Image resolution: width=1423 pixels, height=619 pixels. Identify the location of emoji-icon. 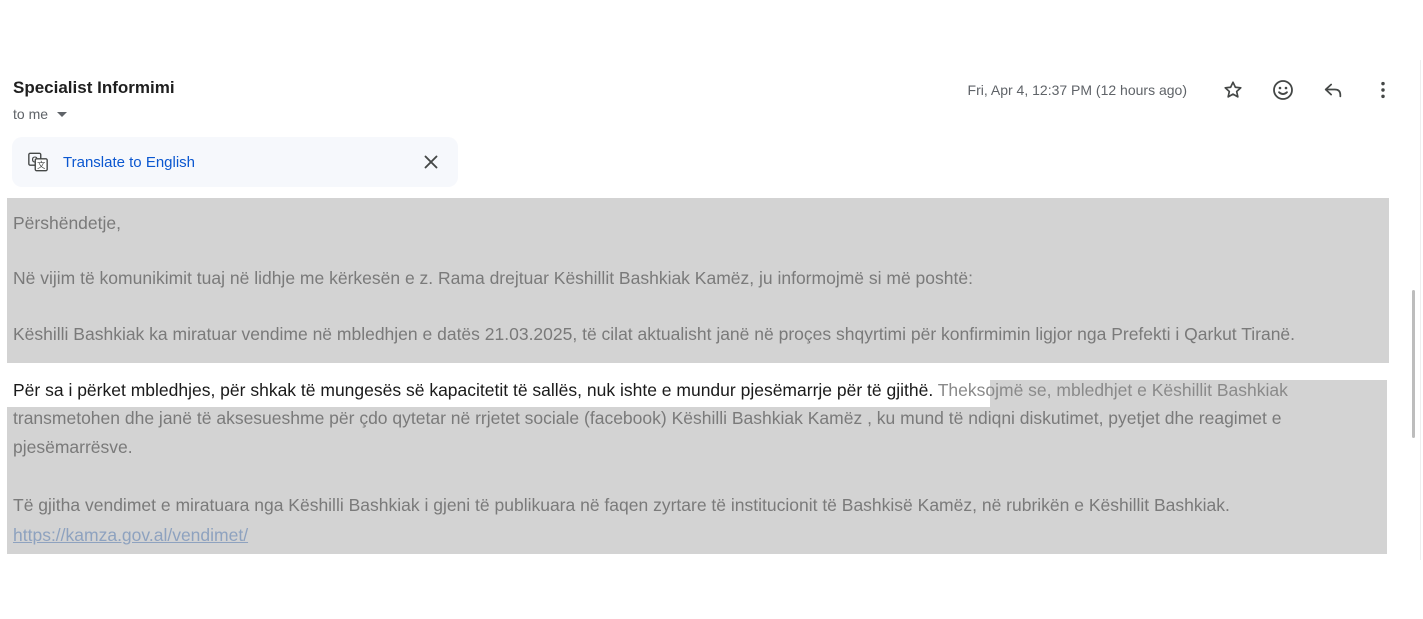
(1283, 90).